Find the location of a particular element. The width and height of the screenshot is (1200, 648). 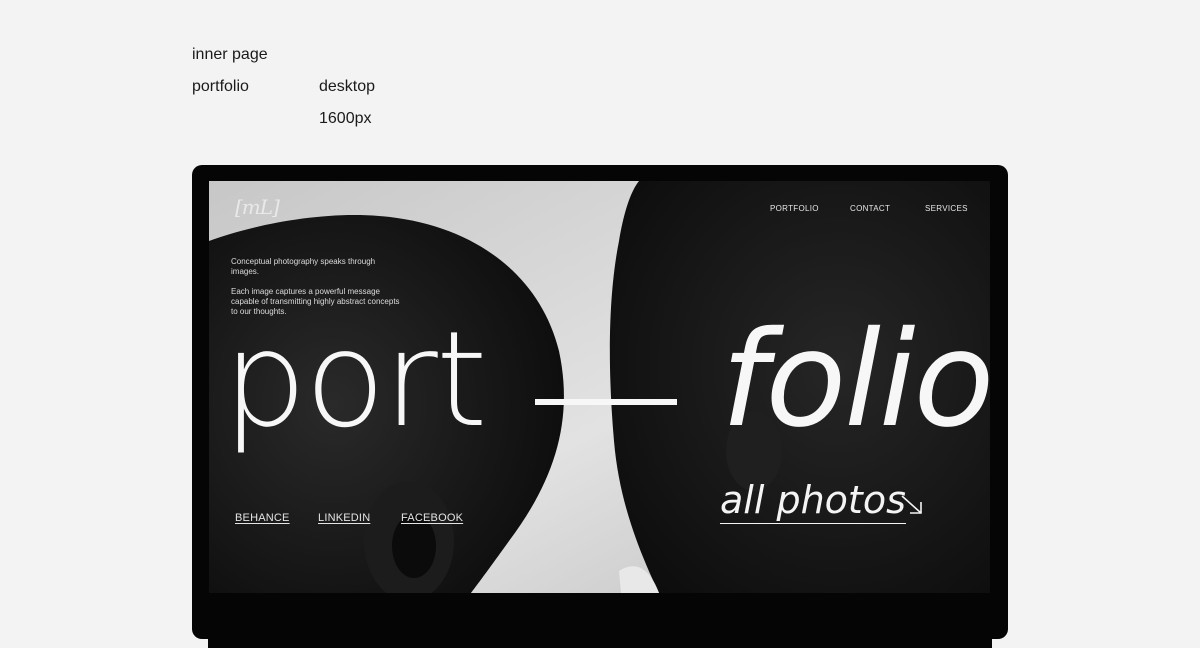

facebook-link: FACEBOOK is located at coordinates (432, 518).